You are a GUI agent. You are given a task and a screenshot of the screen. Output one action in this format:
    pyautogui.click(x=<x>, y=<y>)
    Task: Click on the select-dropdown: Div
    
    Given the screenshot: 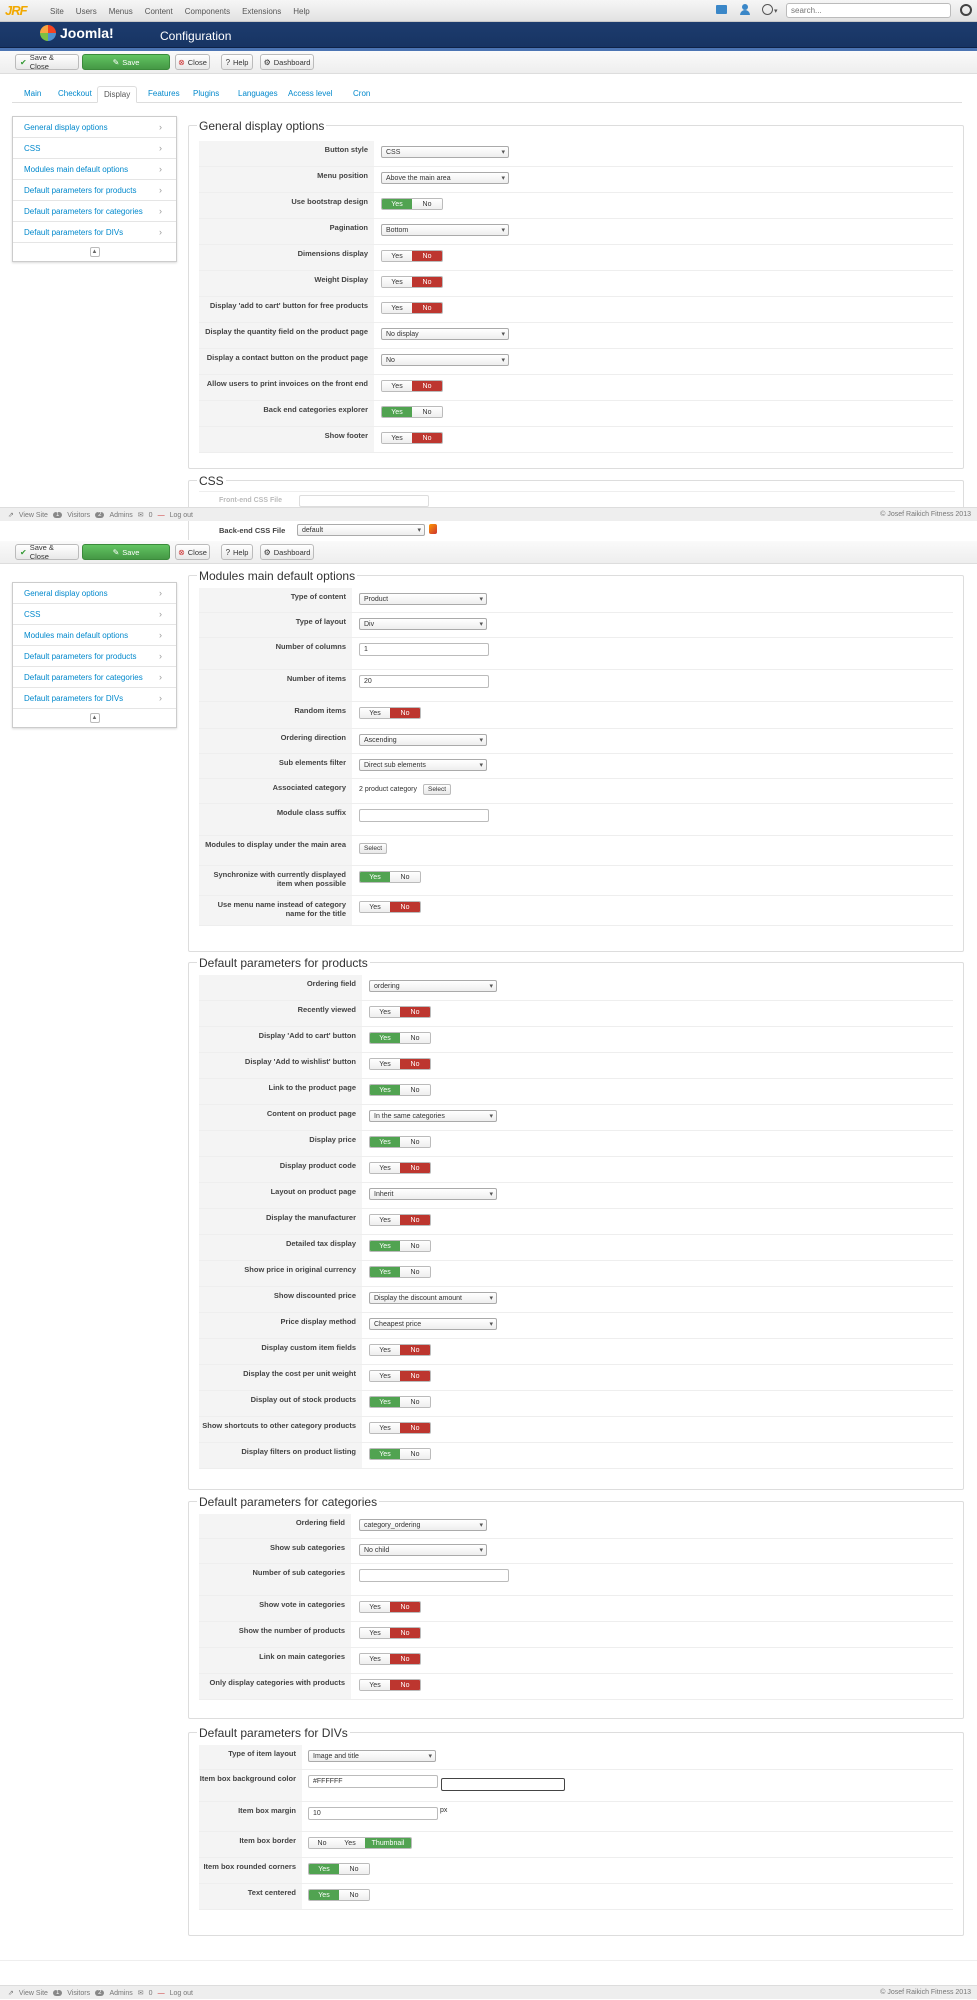 What is the action you would take?
    pyautogui.click(x=423, y=624)
    